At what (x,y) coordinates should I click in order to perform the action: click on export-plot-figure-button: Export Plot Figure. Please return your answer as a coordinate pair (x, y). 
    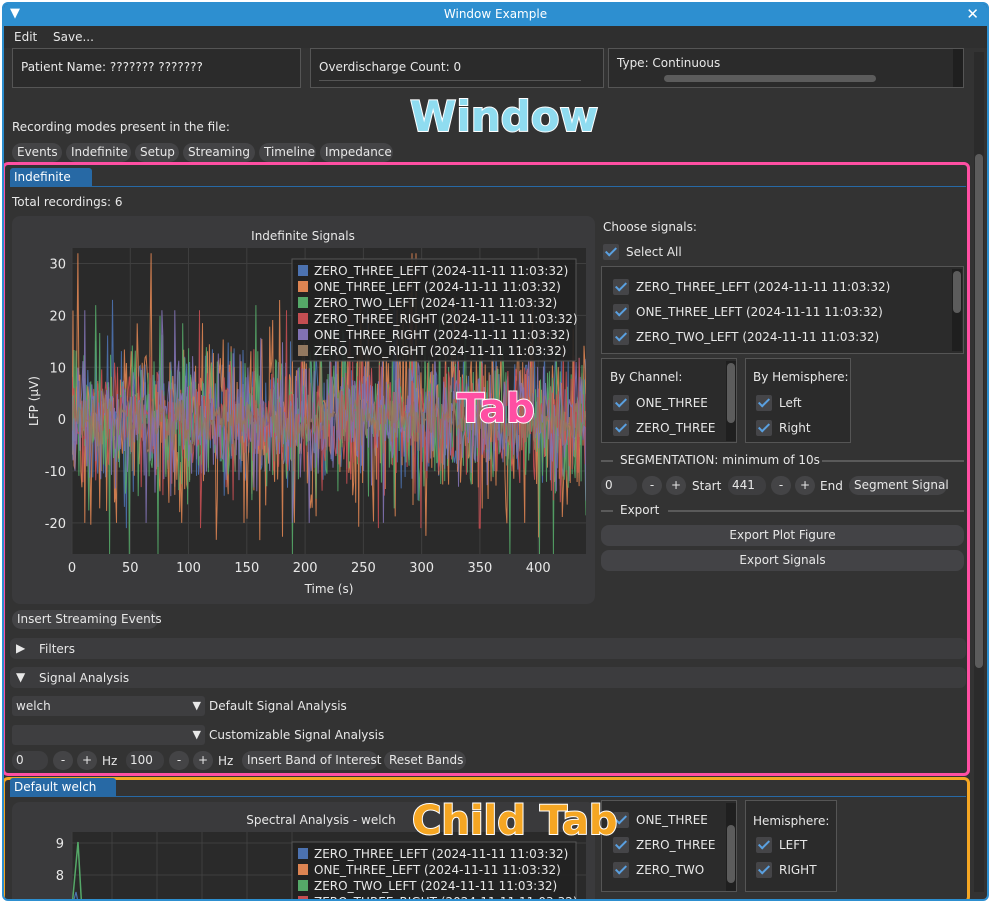
    Looking at the image, I should click on (782, 535).